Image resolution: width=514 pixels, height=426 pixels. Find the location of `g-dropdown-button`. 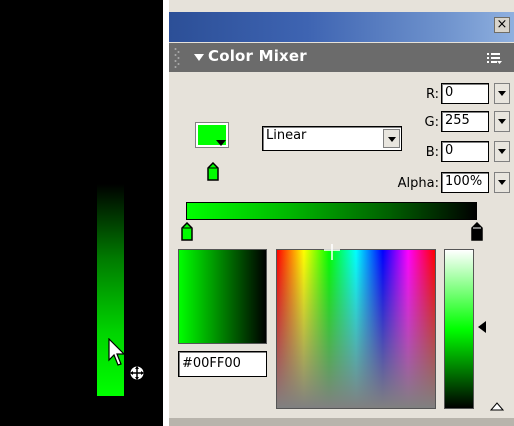

g-dropdown-button is located at coordinates (502, 121).